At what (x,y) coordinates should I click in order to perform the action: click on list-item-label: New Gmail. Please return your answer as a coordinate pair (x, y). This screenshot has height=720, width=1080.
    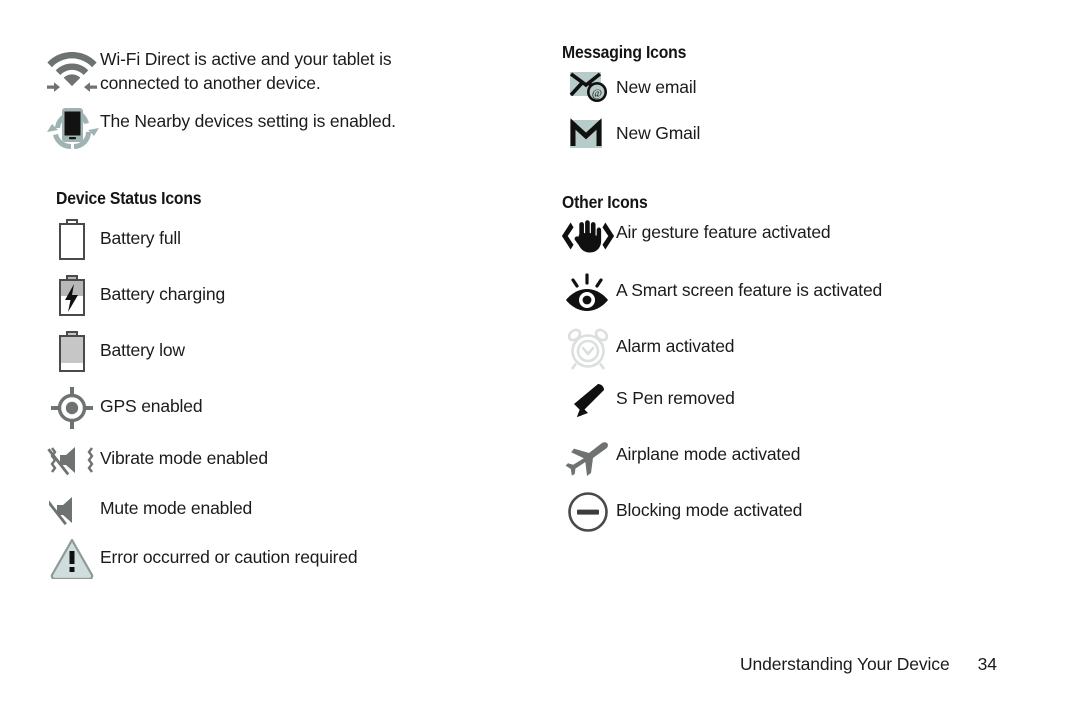
    Looking at the image, I should click on (658, 133).